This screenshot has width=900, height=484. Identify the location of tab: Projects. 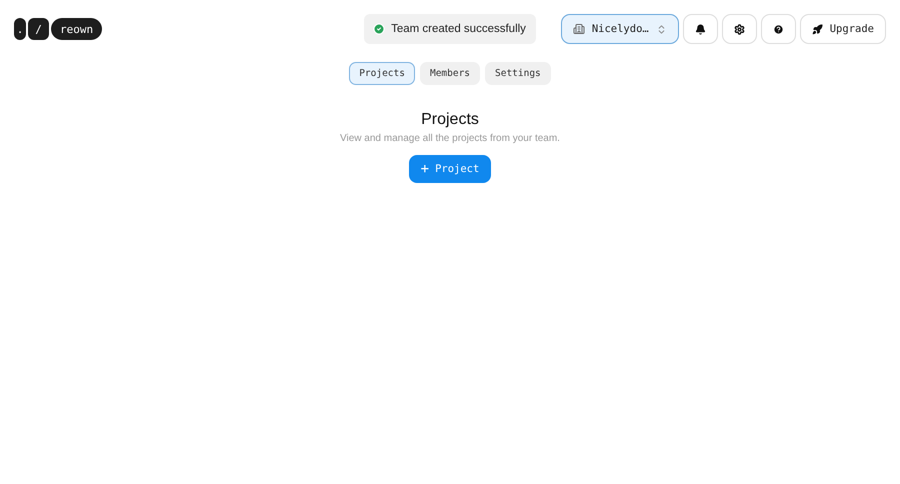
(382, 73).